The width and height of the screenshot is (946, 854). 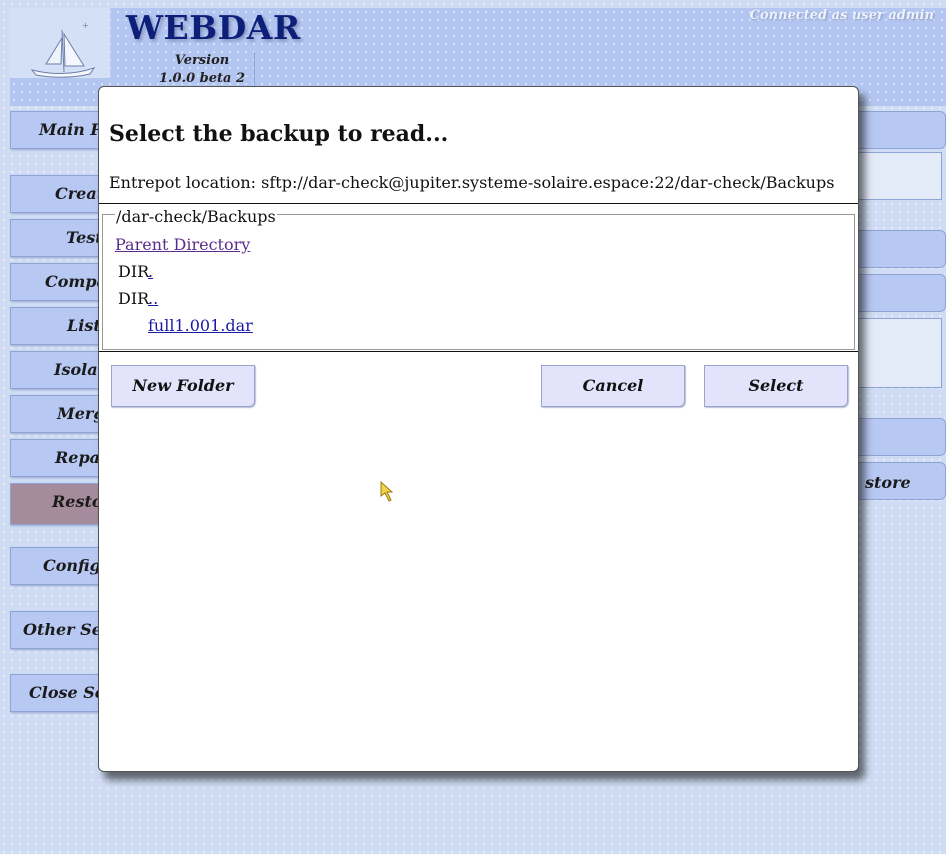 I want to click on list-item: DIR.., so click(x=138, y=298).